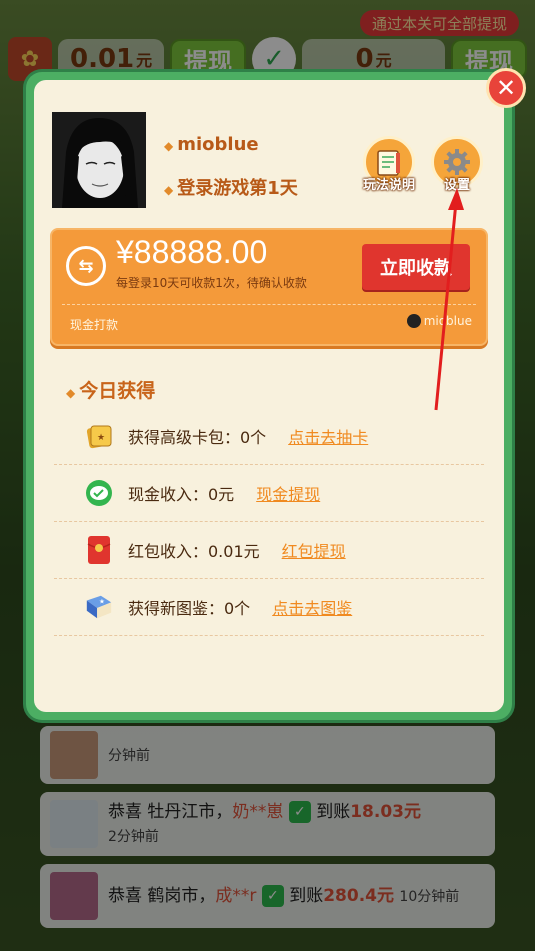  I want to click on login-days: ◆ 登录游戏第1天, so click(231, 188).